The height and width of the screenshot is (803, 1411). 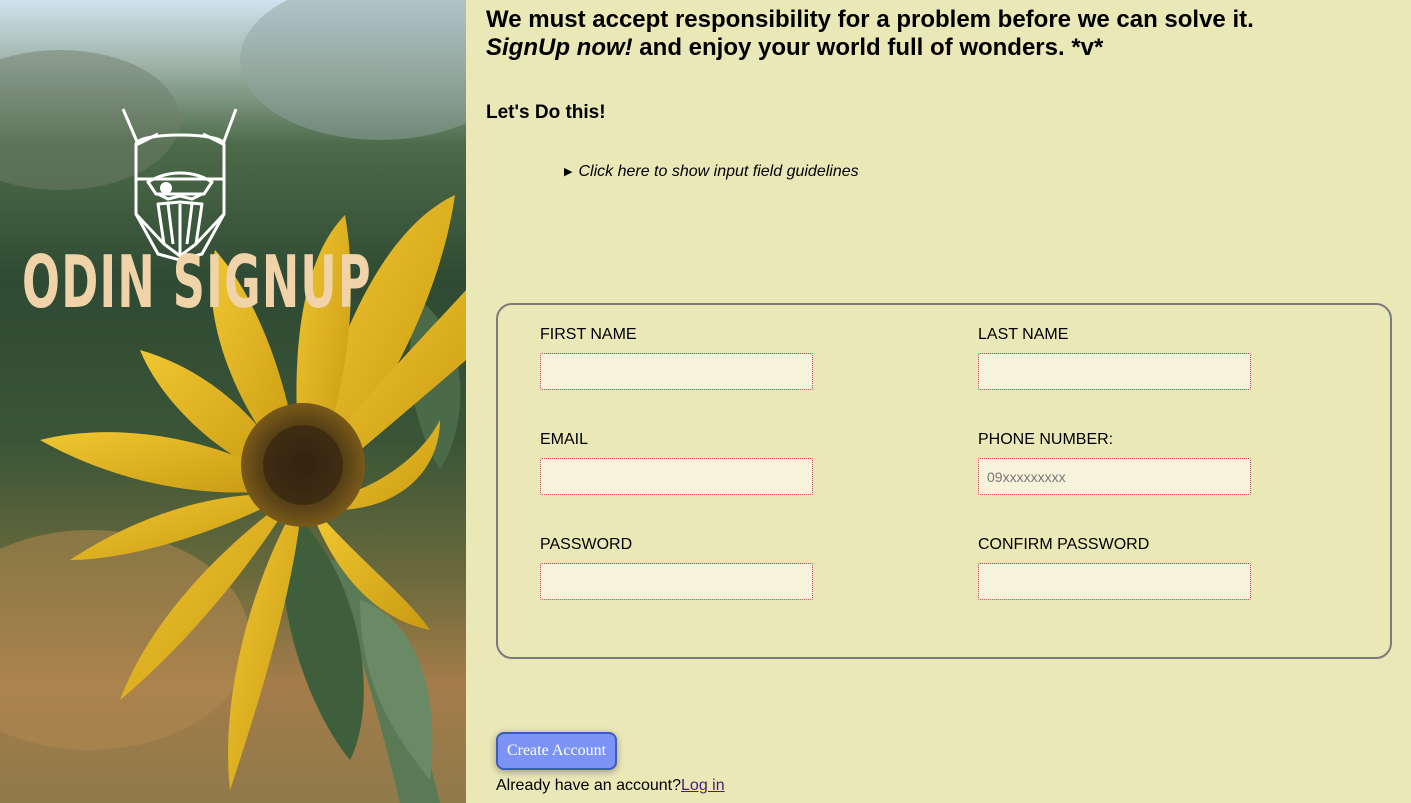 What do you see at coordinates (559, 47) in the screenshot?
I see `signup-now-emphasis: SignUp now!` at bounding box center [559, 47].